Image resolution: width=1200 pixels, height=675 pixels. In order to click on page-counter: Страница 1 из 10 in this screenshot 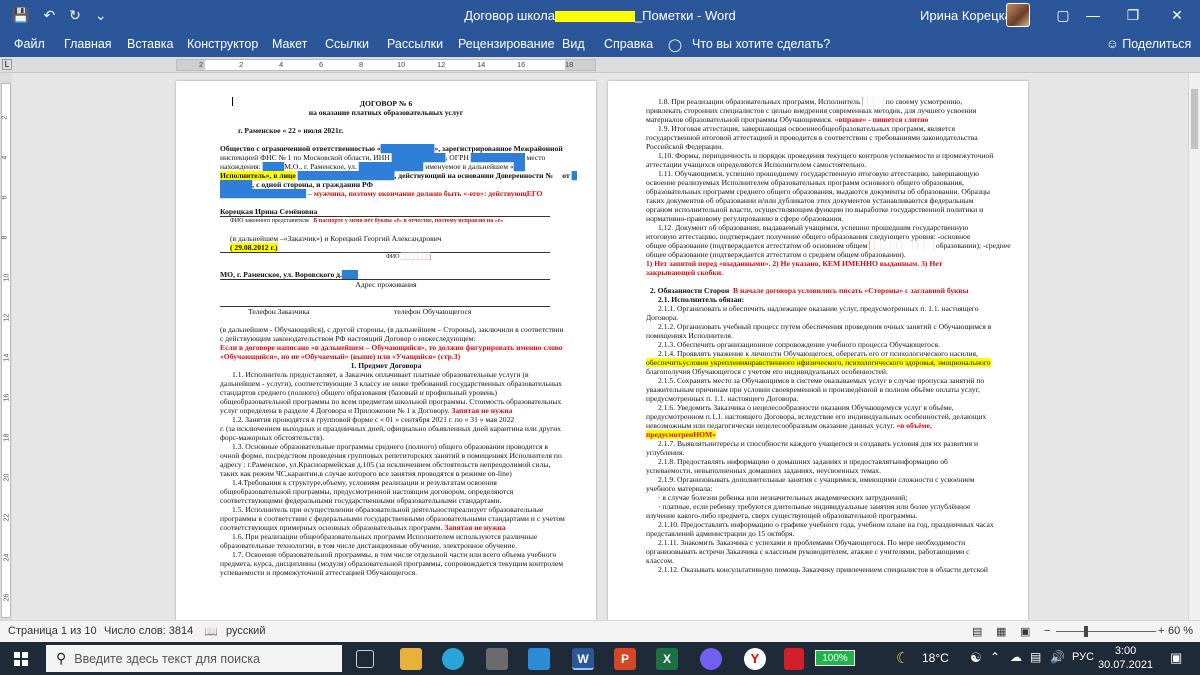, I will do `click(52, 631)`.